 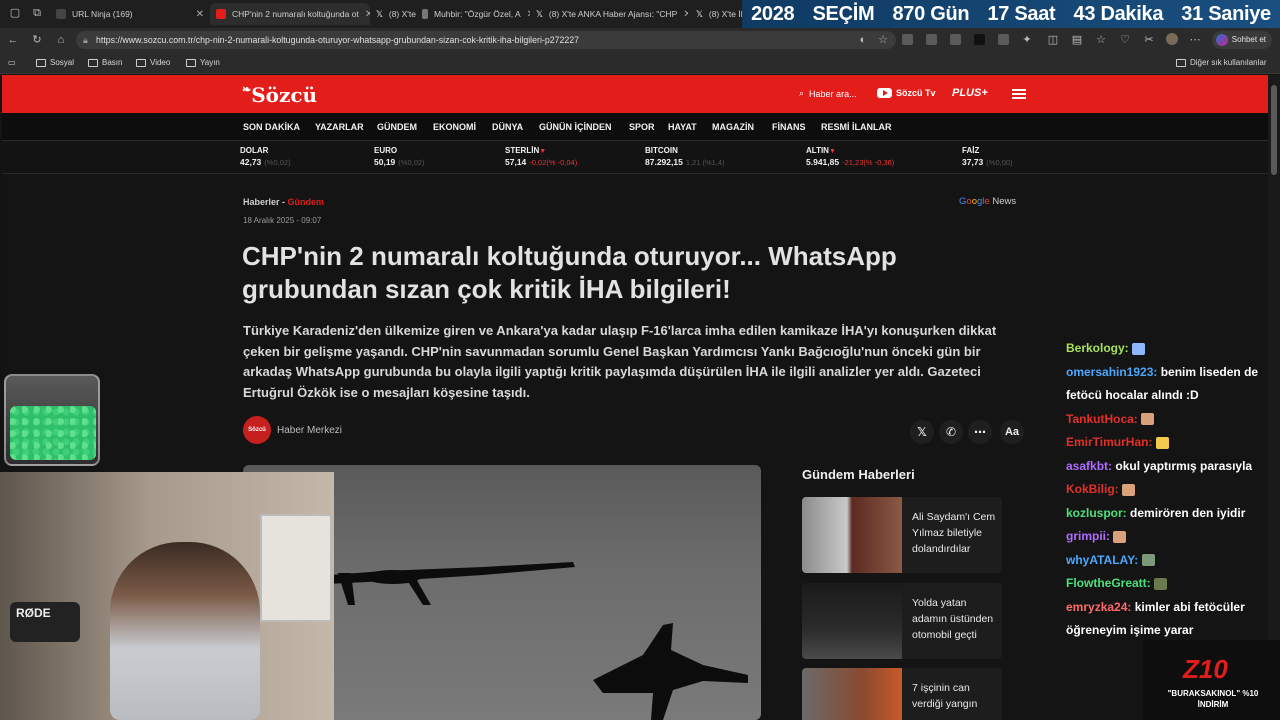 I want to click on chat-username: TankutHoca:, so click(x=1104, y=418).